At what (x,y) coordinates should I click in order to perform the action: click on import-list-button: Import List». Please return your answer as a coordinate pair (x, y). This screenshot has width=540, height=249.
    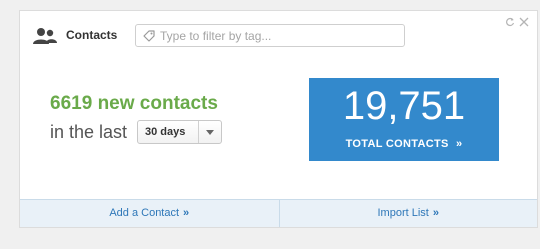
    Looking at the image, I should click on (408, 213).